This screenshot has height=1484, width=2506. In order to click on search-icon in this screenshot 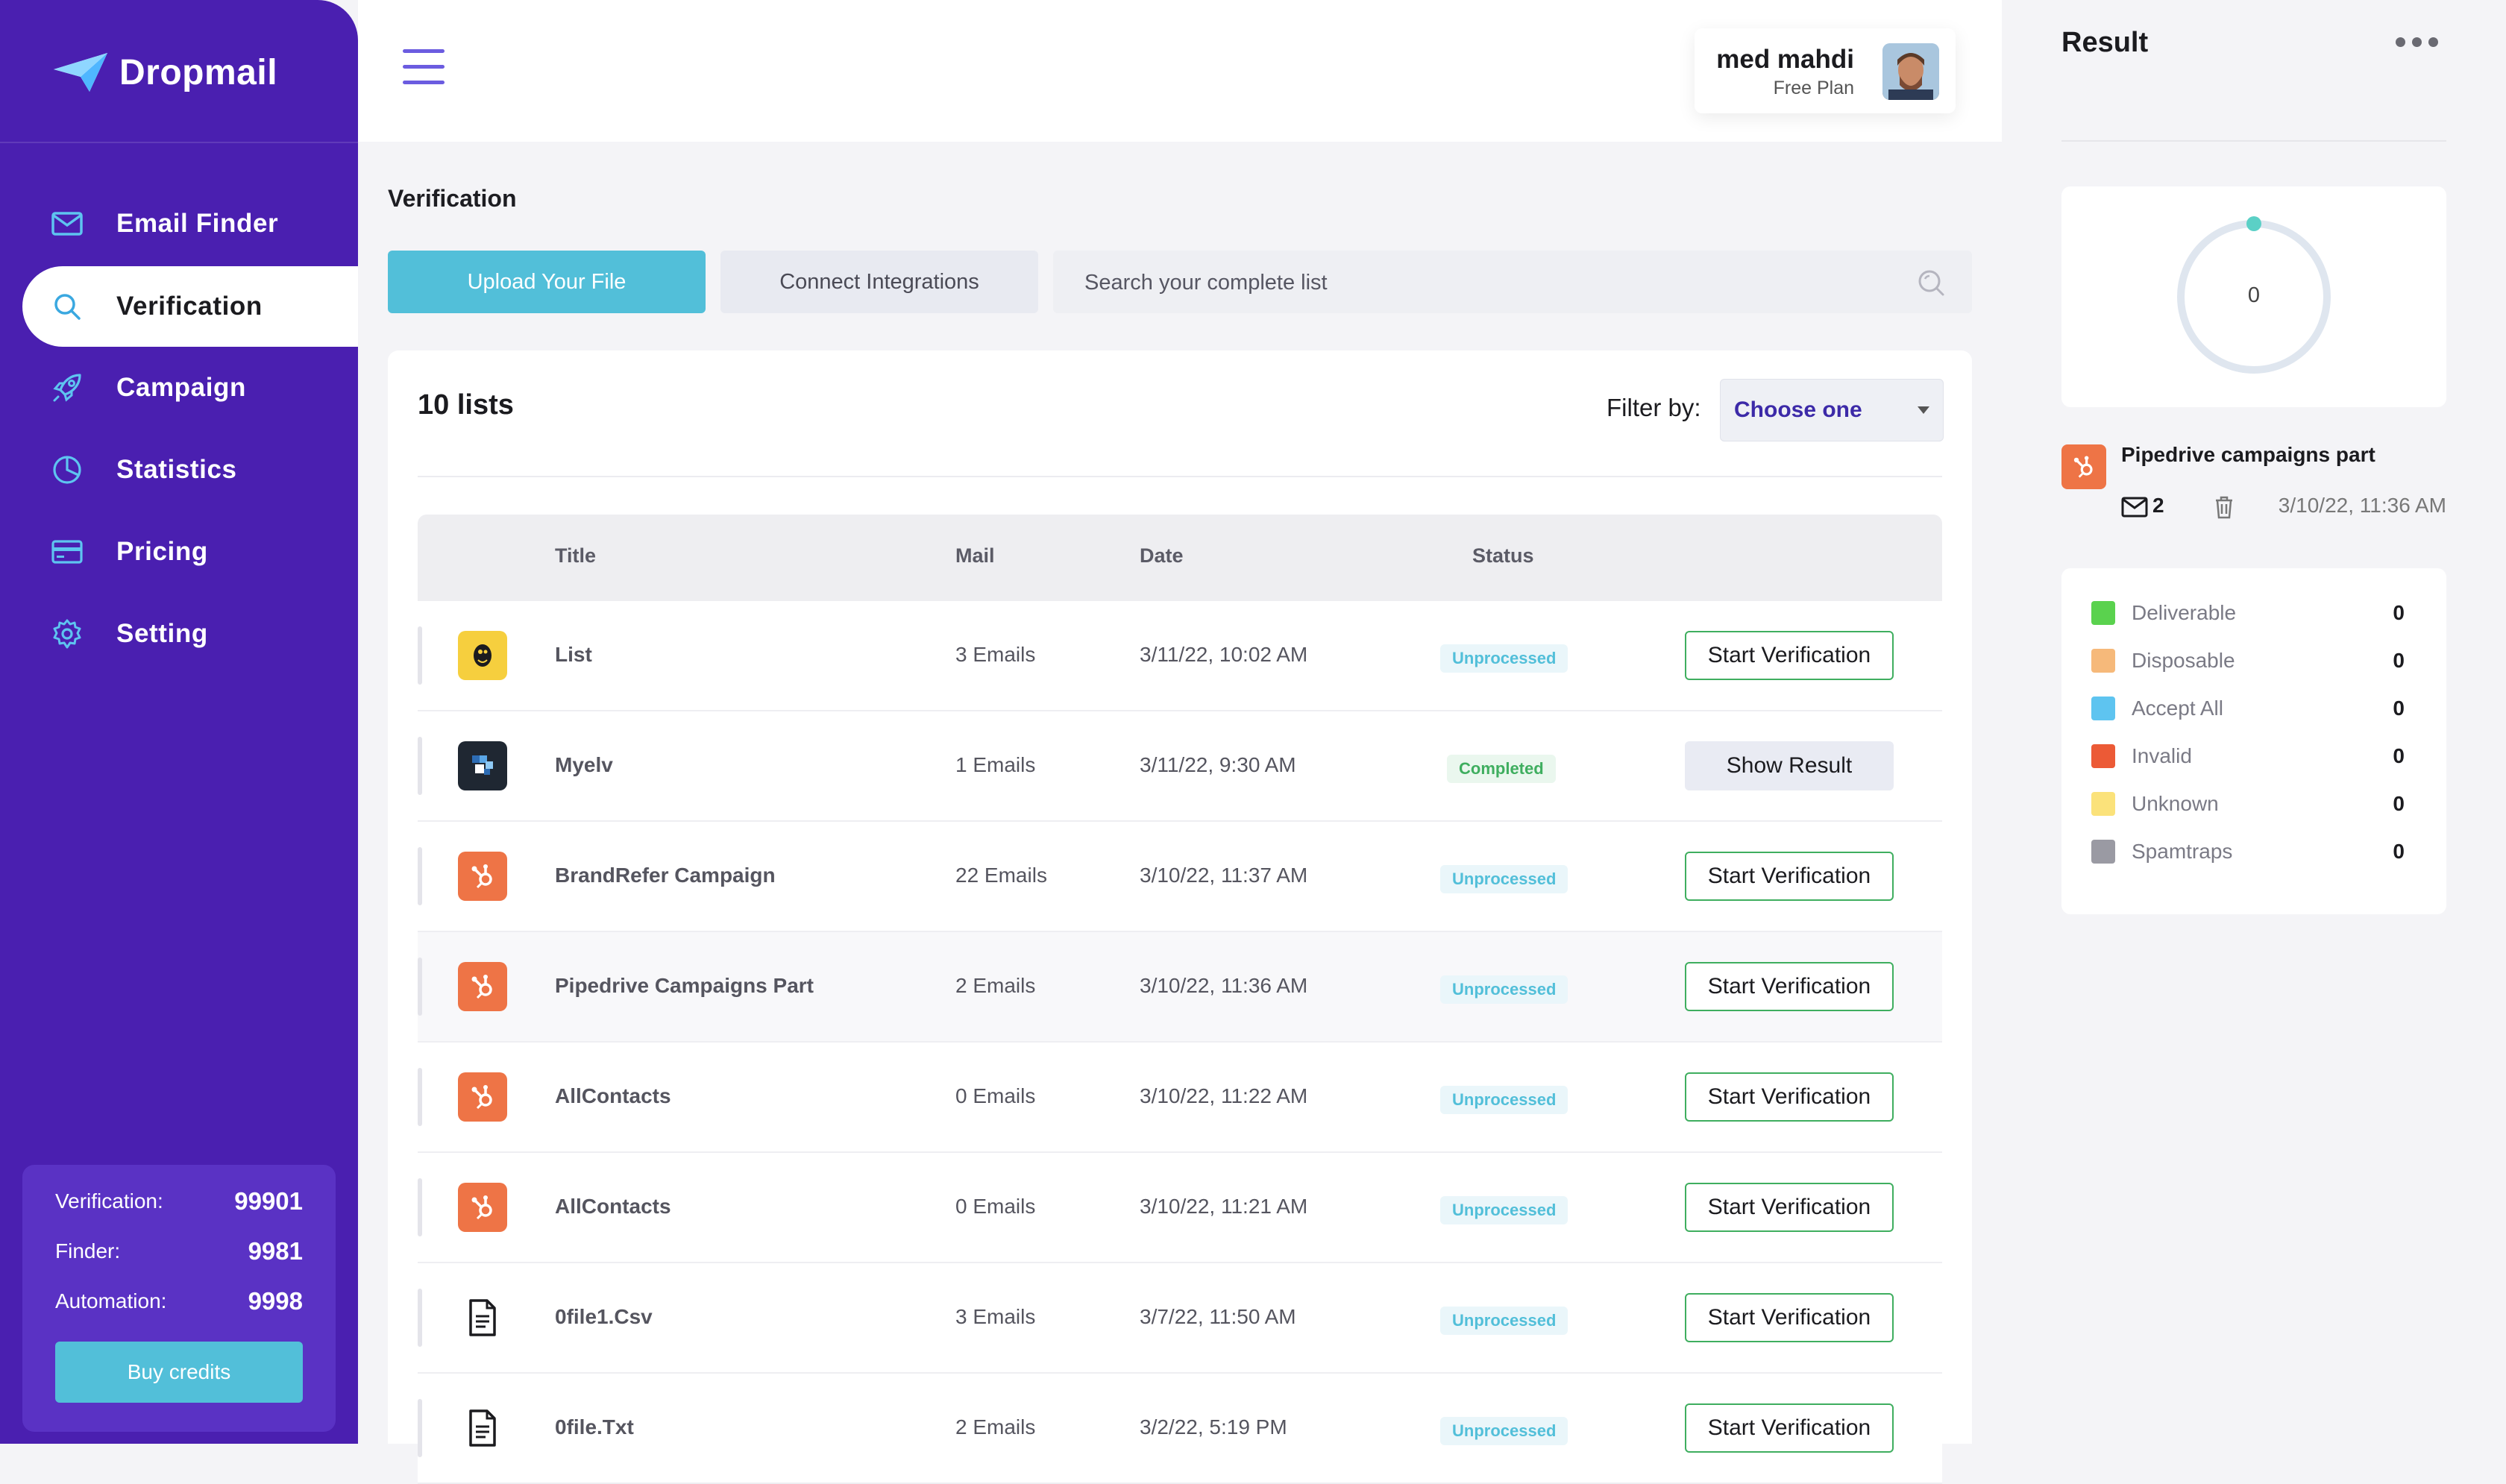, I will do `click(1931, 282)`.